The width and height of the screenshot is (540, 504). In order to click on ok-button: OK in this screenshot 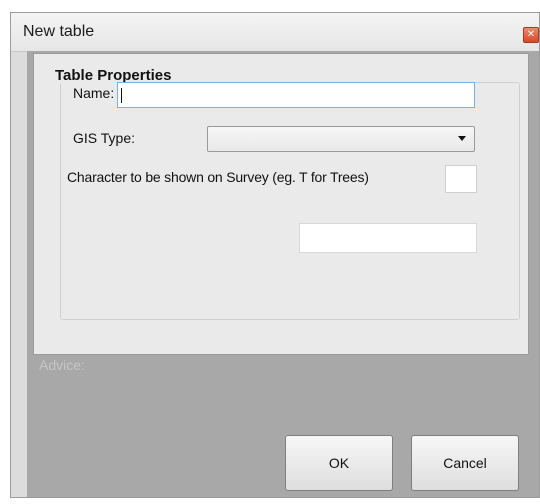, I will do `click(339, 463)`.